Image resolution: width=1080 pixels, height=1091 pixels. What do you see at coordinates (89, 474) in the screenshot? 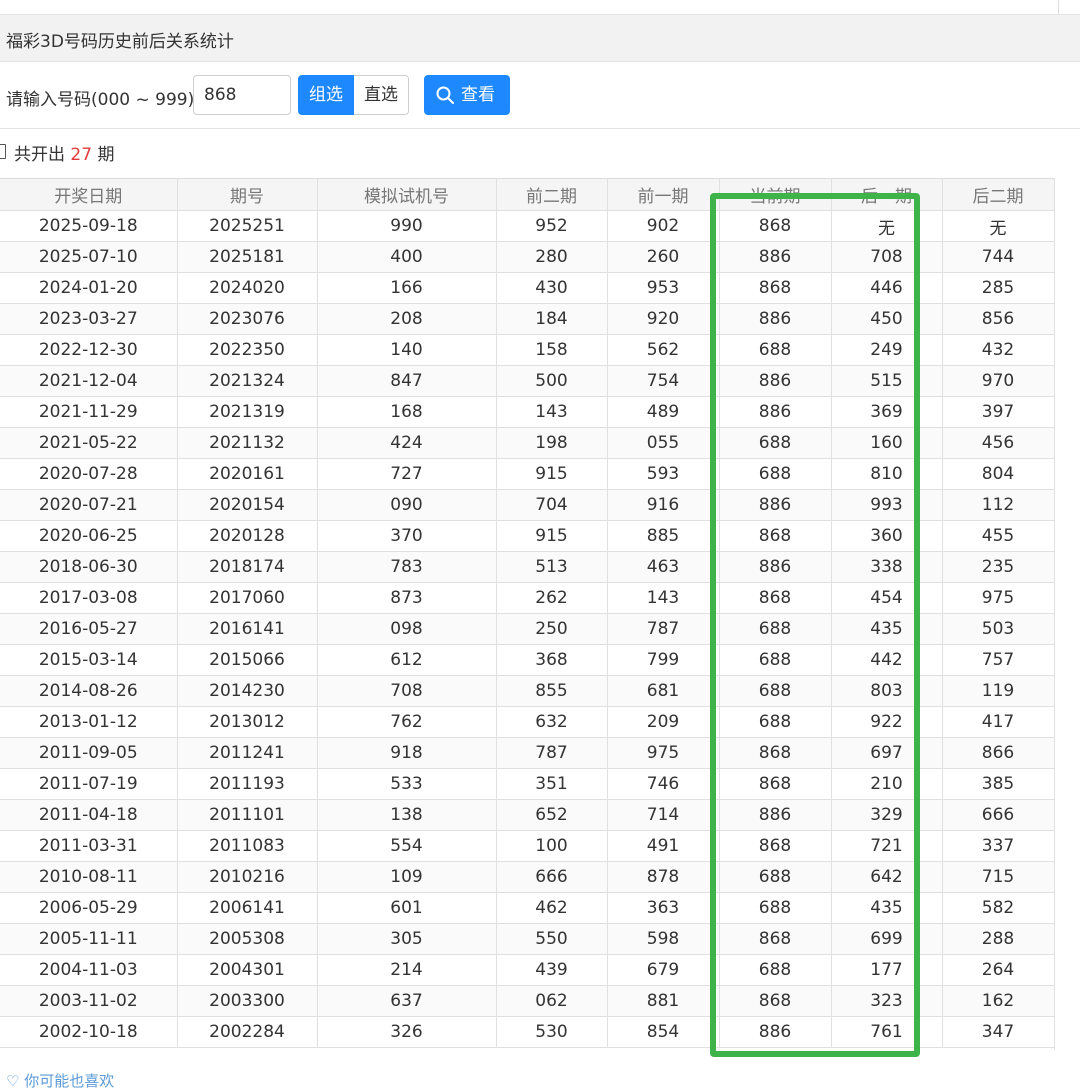
I see `table-cell: 2020-07-28` at bounding box center [89, 474].